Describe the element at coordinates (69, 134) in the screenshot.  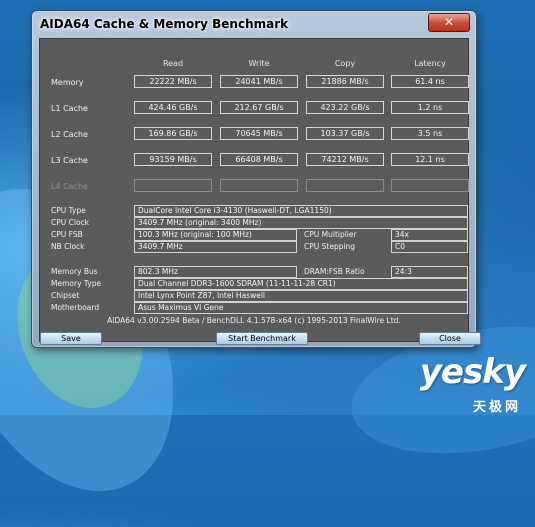
I see `row-label-l2-cache: L2 Cache` at that location.